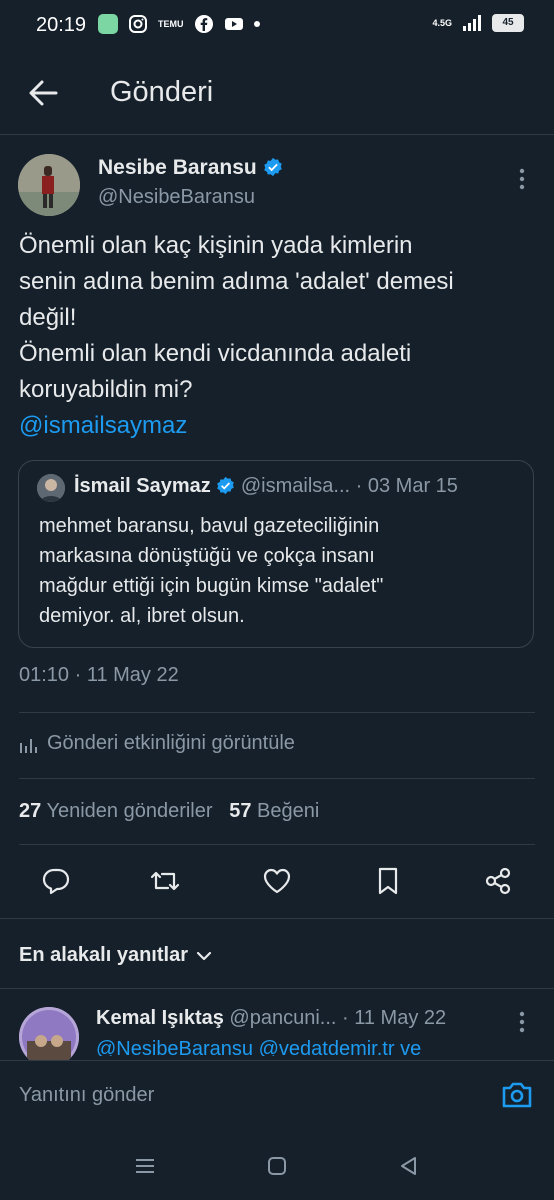 The height and width of the screenshot is (1200, 554). I want to click on reply-input: Yanıtını gönder, so click(86, 1095).